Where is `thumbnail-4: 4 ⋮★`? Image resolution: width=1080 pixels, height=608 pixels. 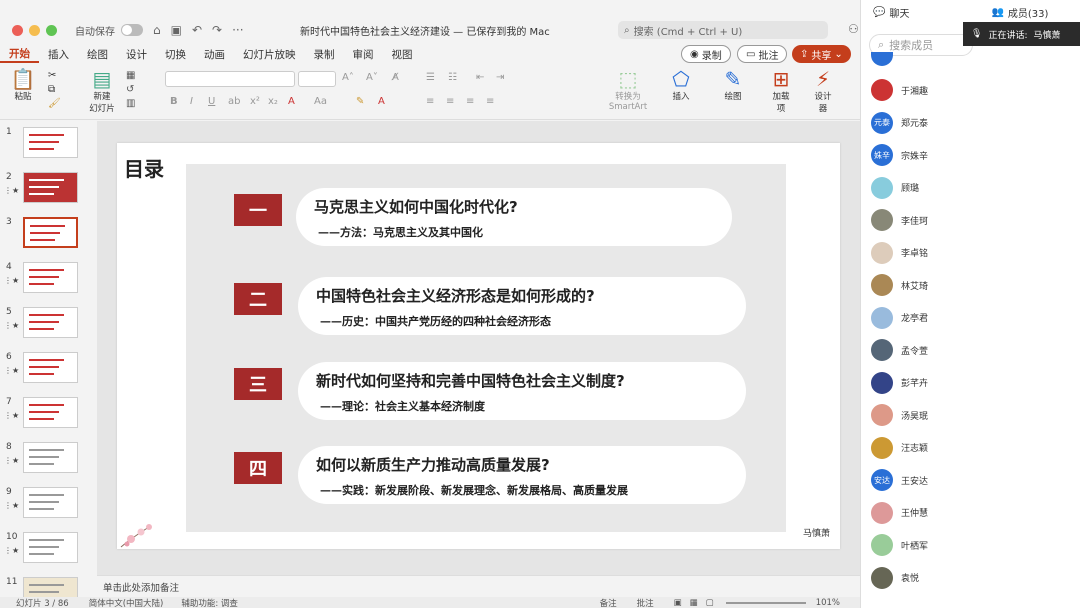
thumbnail-4: 4 ⋮★ is located at coordinates (48, 277).